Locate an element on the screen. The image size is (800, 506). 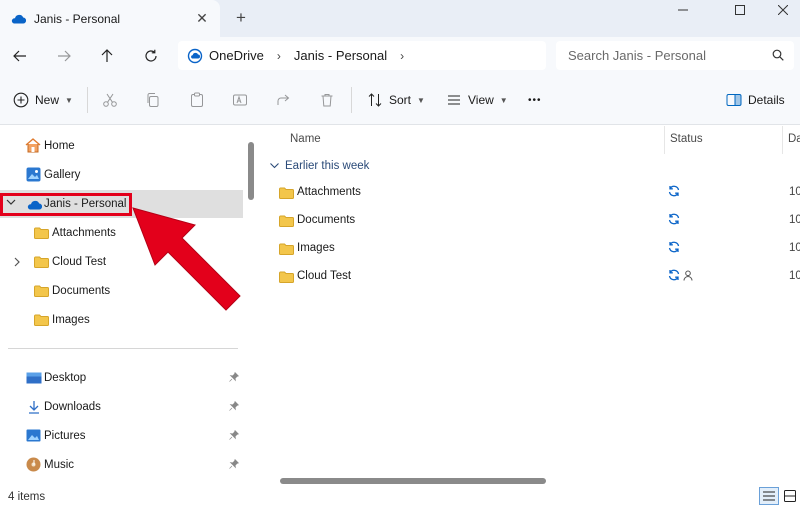
close-window-button is located at coordinates (780, 10).